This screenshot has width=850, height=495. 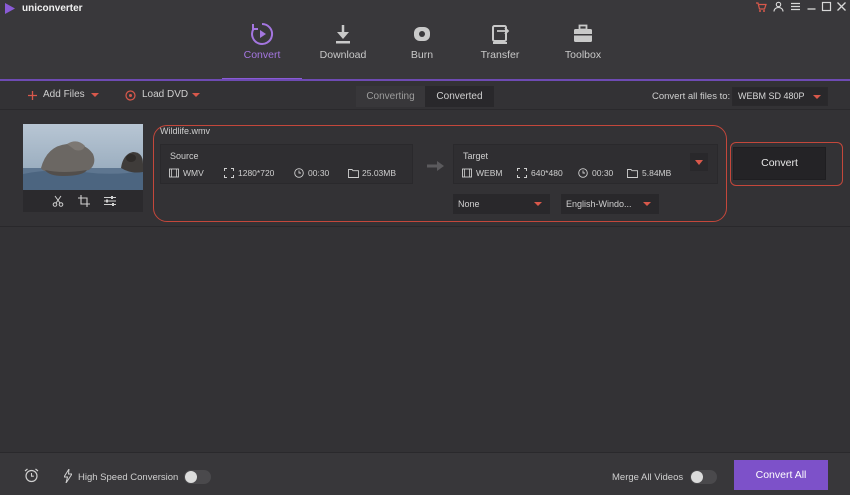 I want to click on nav-convert-label: Convert, so click(x=262, y=55).